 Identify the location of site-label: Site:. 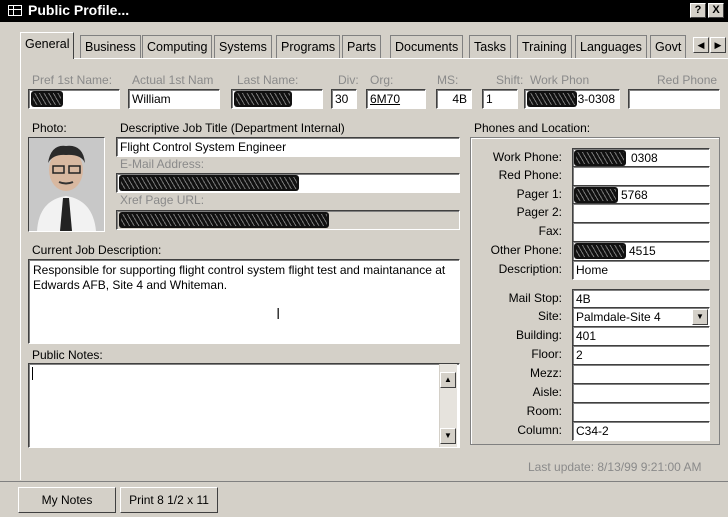
(549, 316).